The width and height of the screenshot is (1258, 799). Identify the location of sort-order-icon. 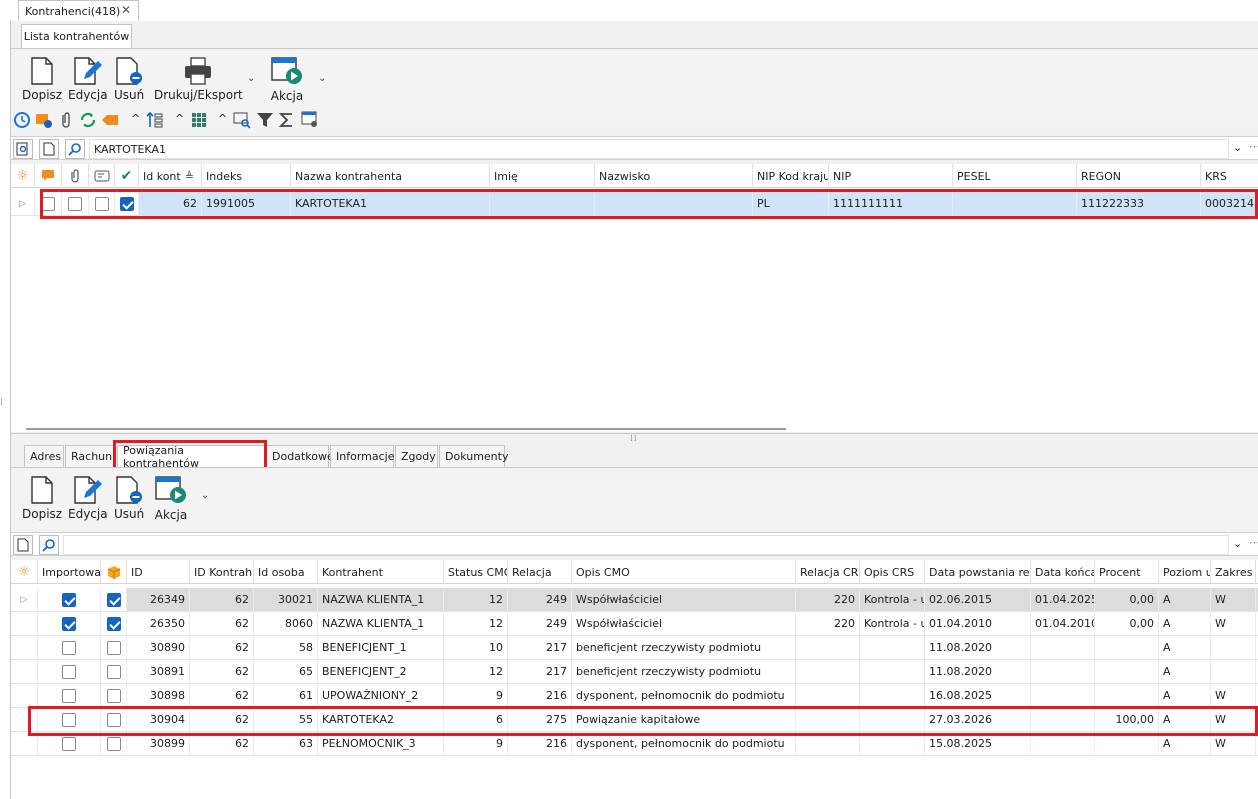
(155, 120).